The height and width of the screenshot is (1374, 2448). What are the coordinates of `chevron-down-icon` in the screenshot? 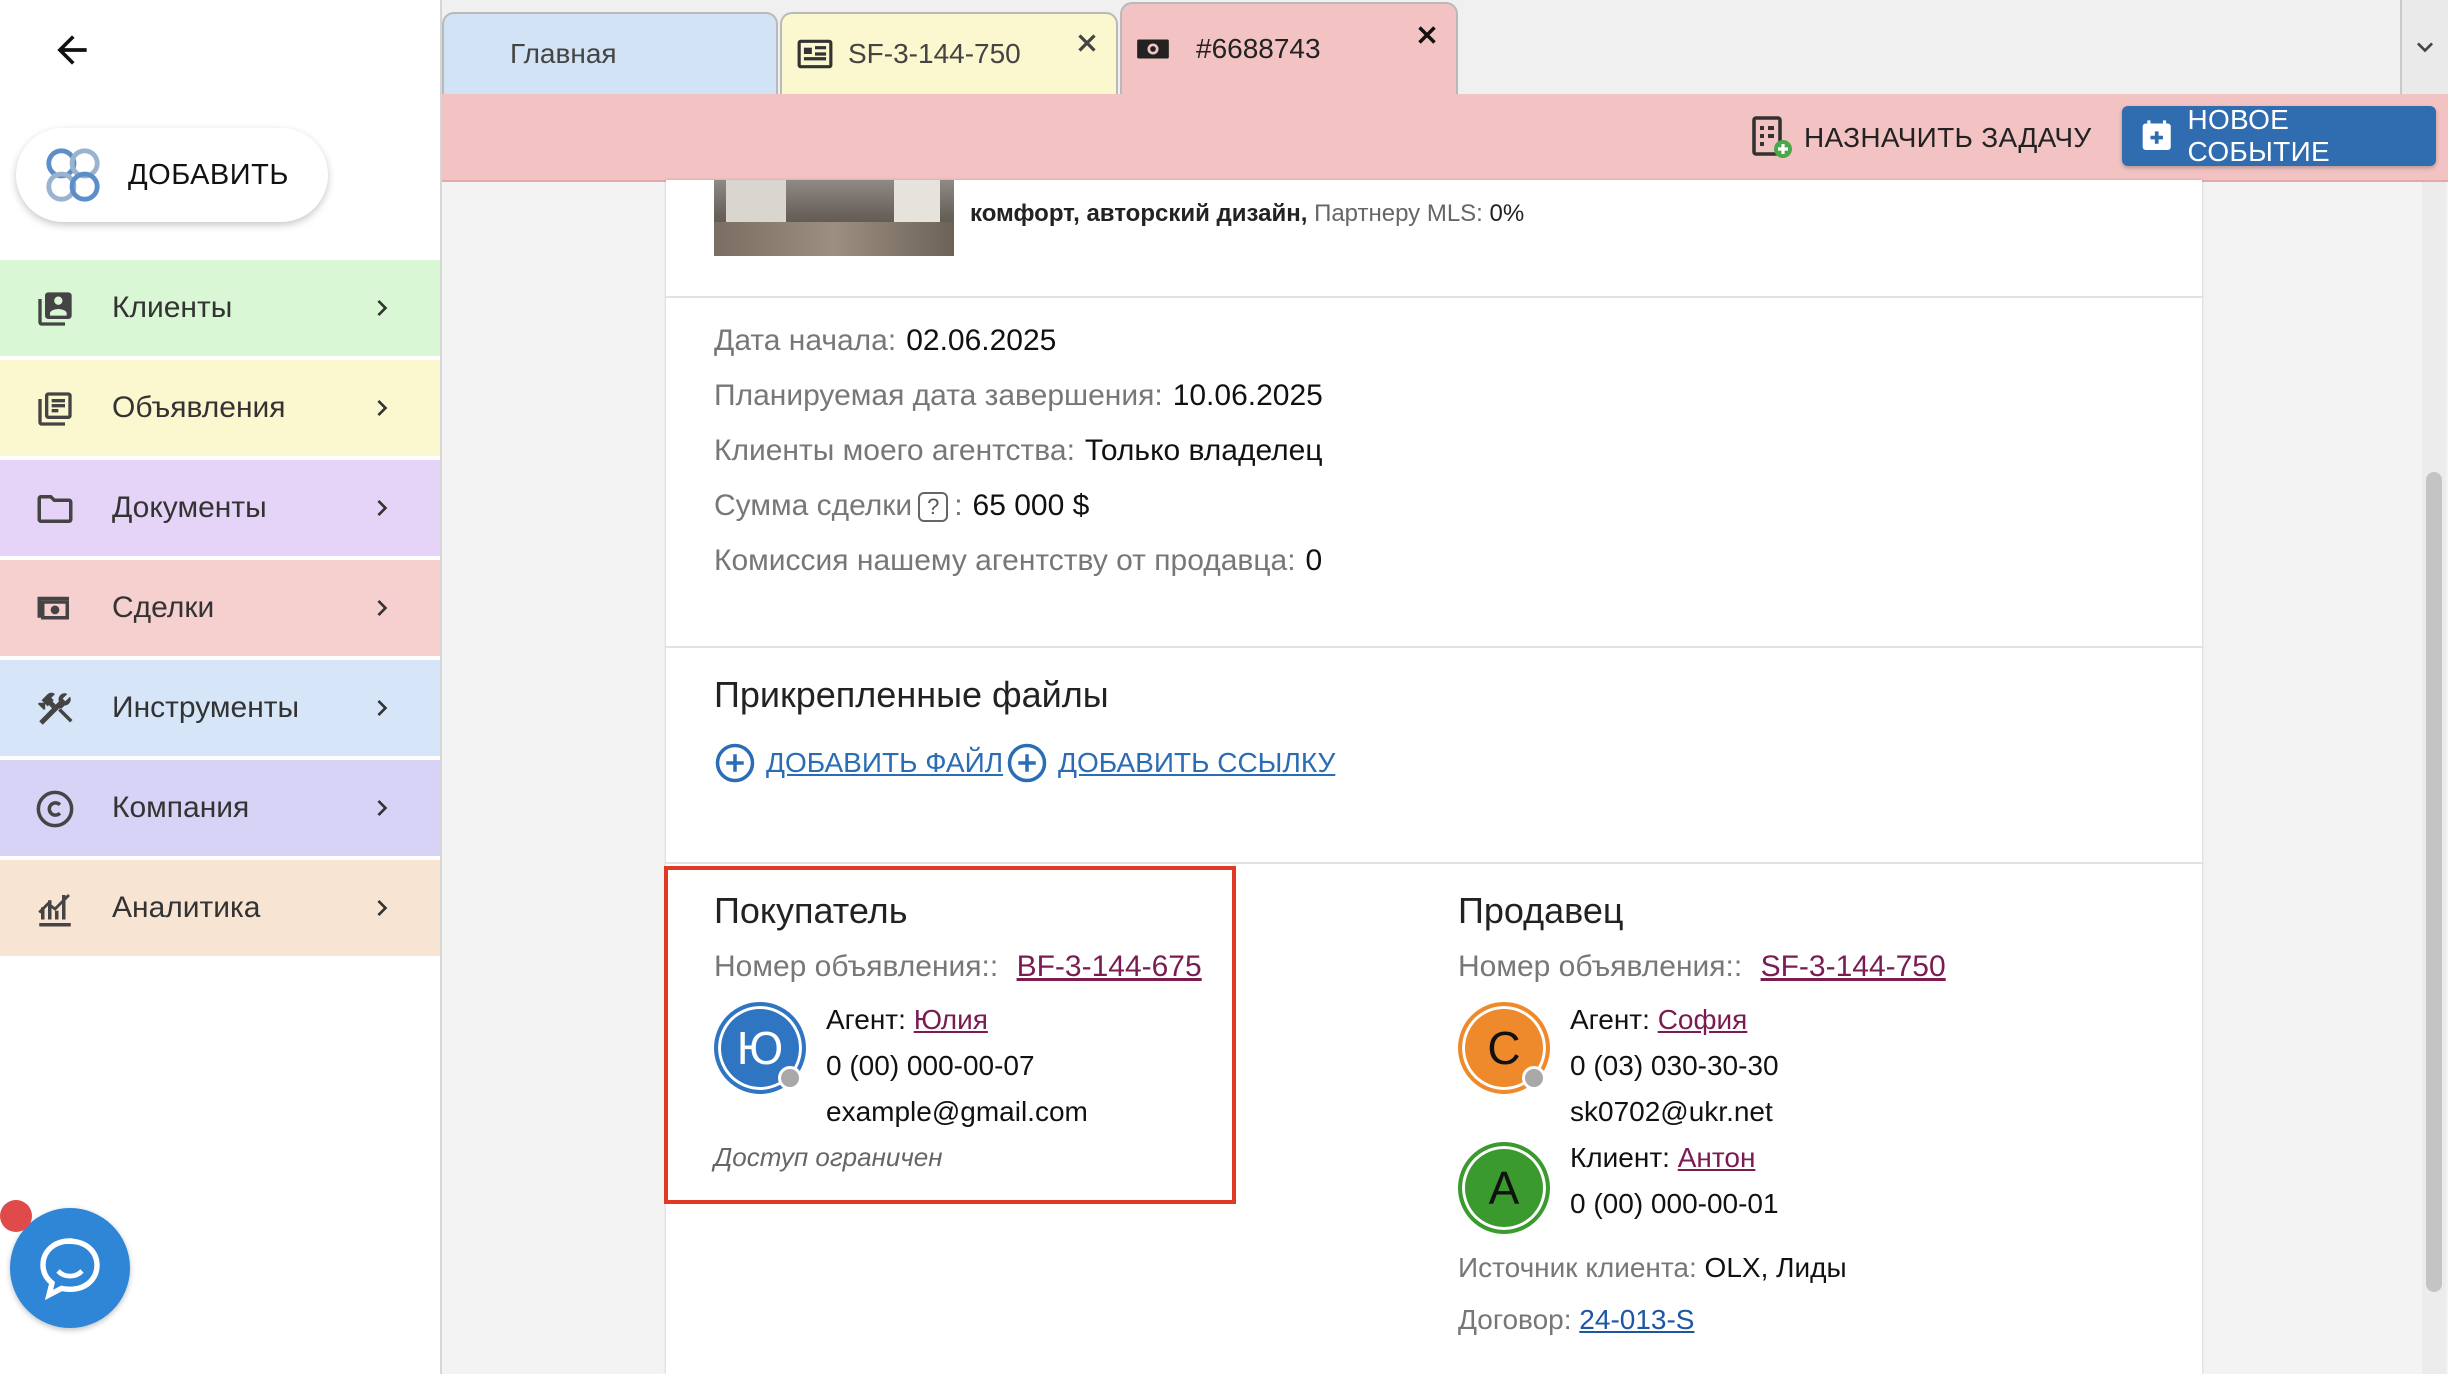 It's located at (2425, 47).